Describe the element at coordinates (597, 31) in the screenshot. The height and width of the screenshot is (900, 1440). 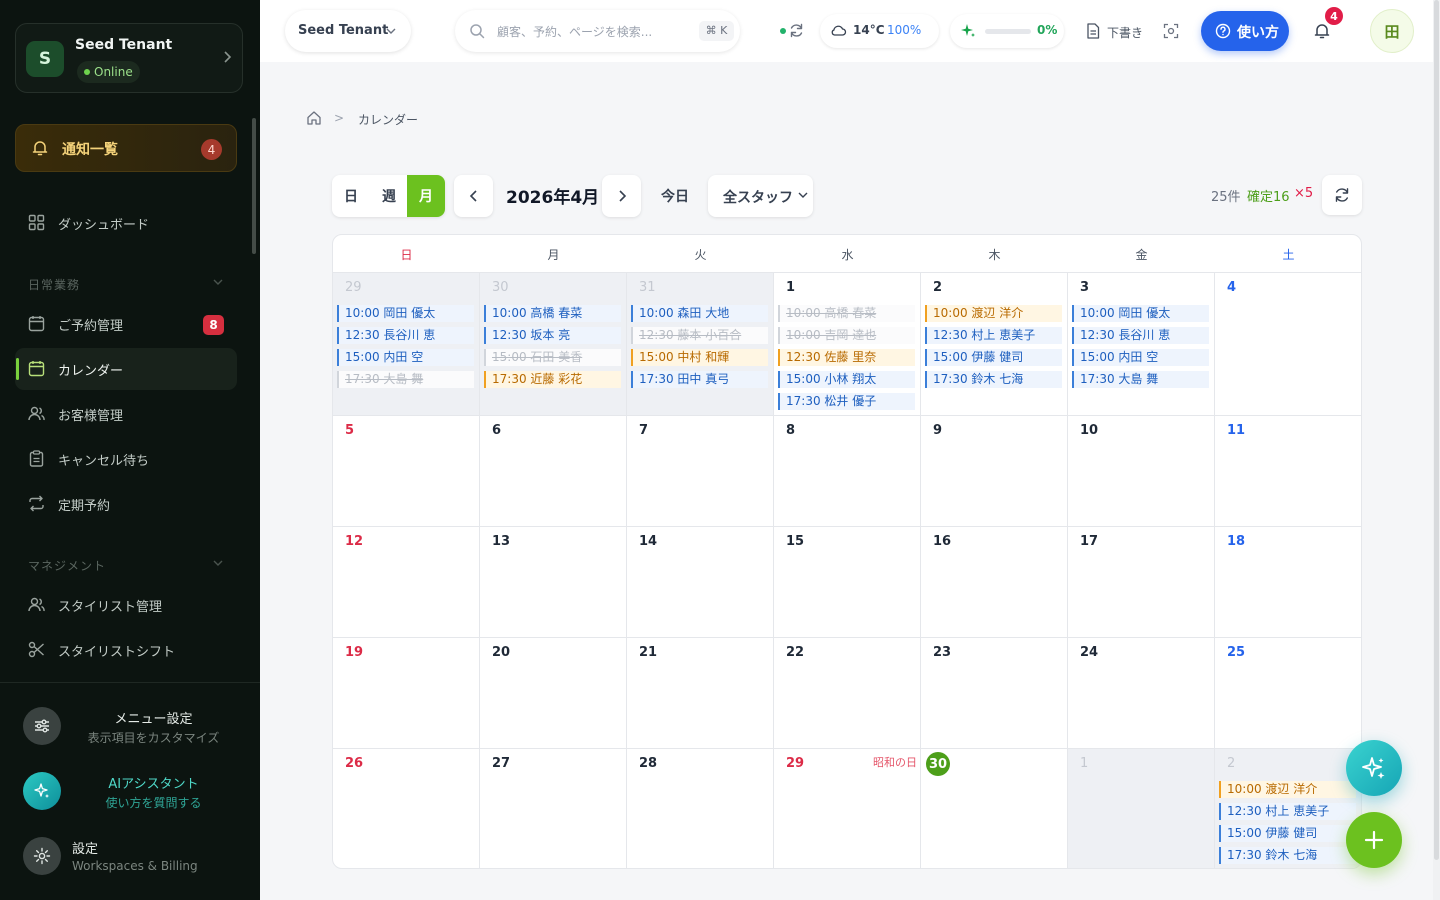
I see `global-search: 顧客、予約、ページを検索... ⌘ K` at that location.